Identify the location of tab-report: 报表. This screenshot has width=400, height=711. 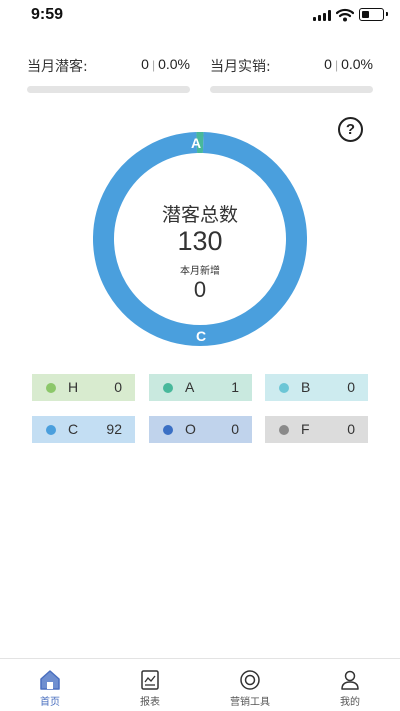
(150, 685).